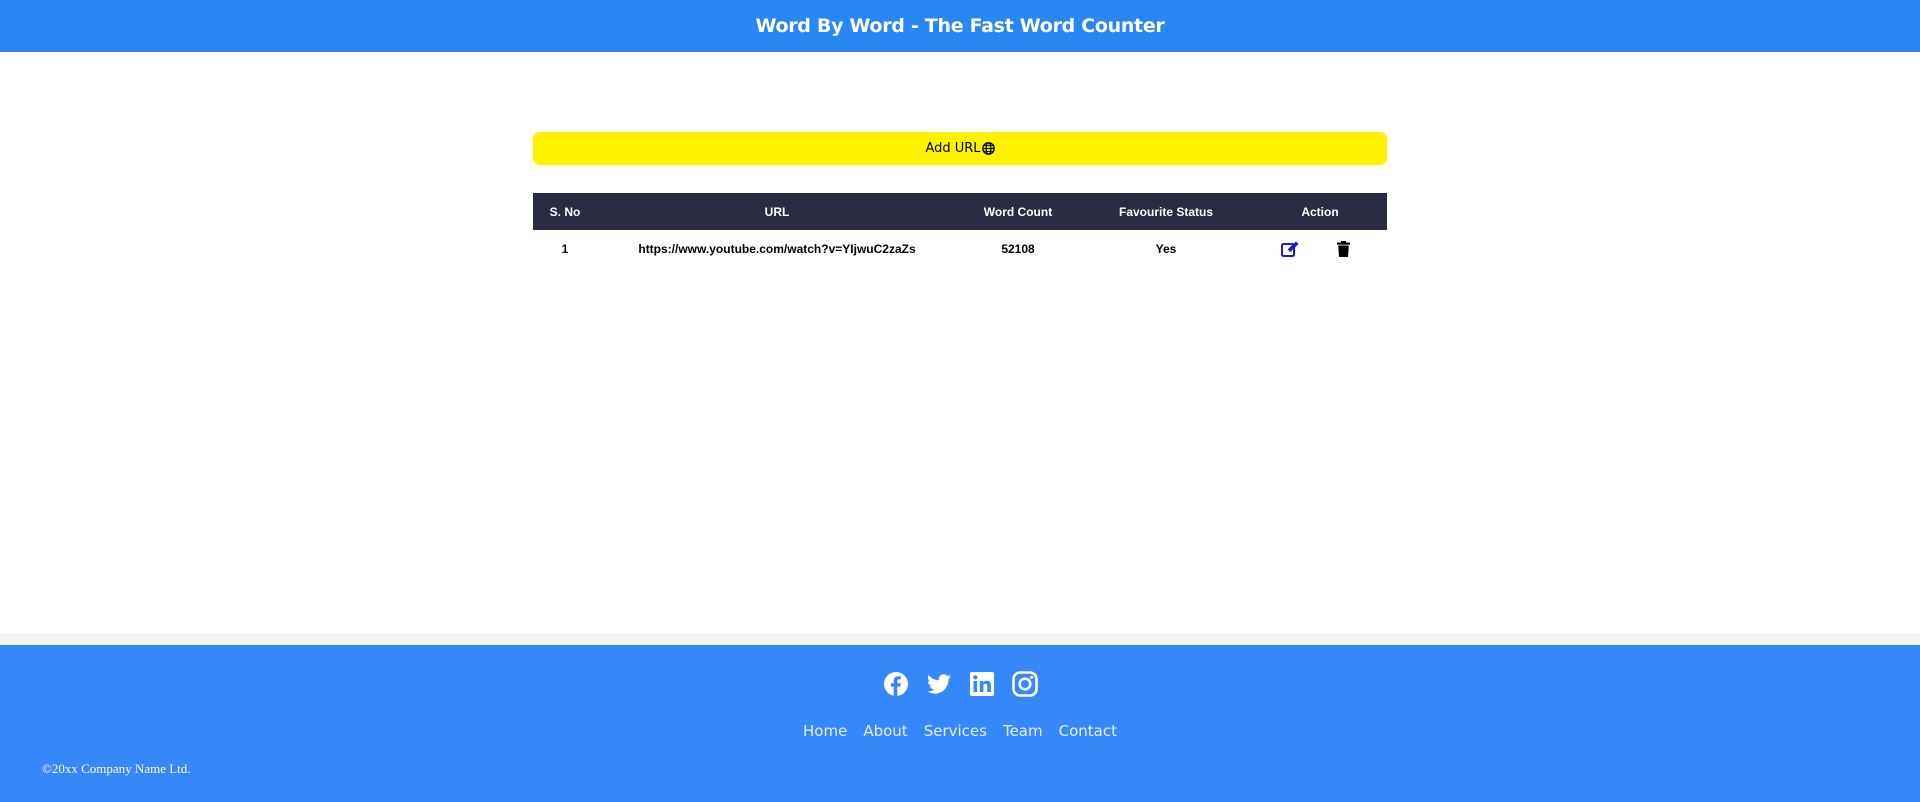 This screenshot has height=802, width=1920. I want to click on column-header-url: URL, so click(777, 211).